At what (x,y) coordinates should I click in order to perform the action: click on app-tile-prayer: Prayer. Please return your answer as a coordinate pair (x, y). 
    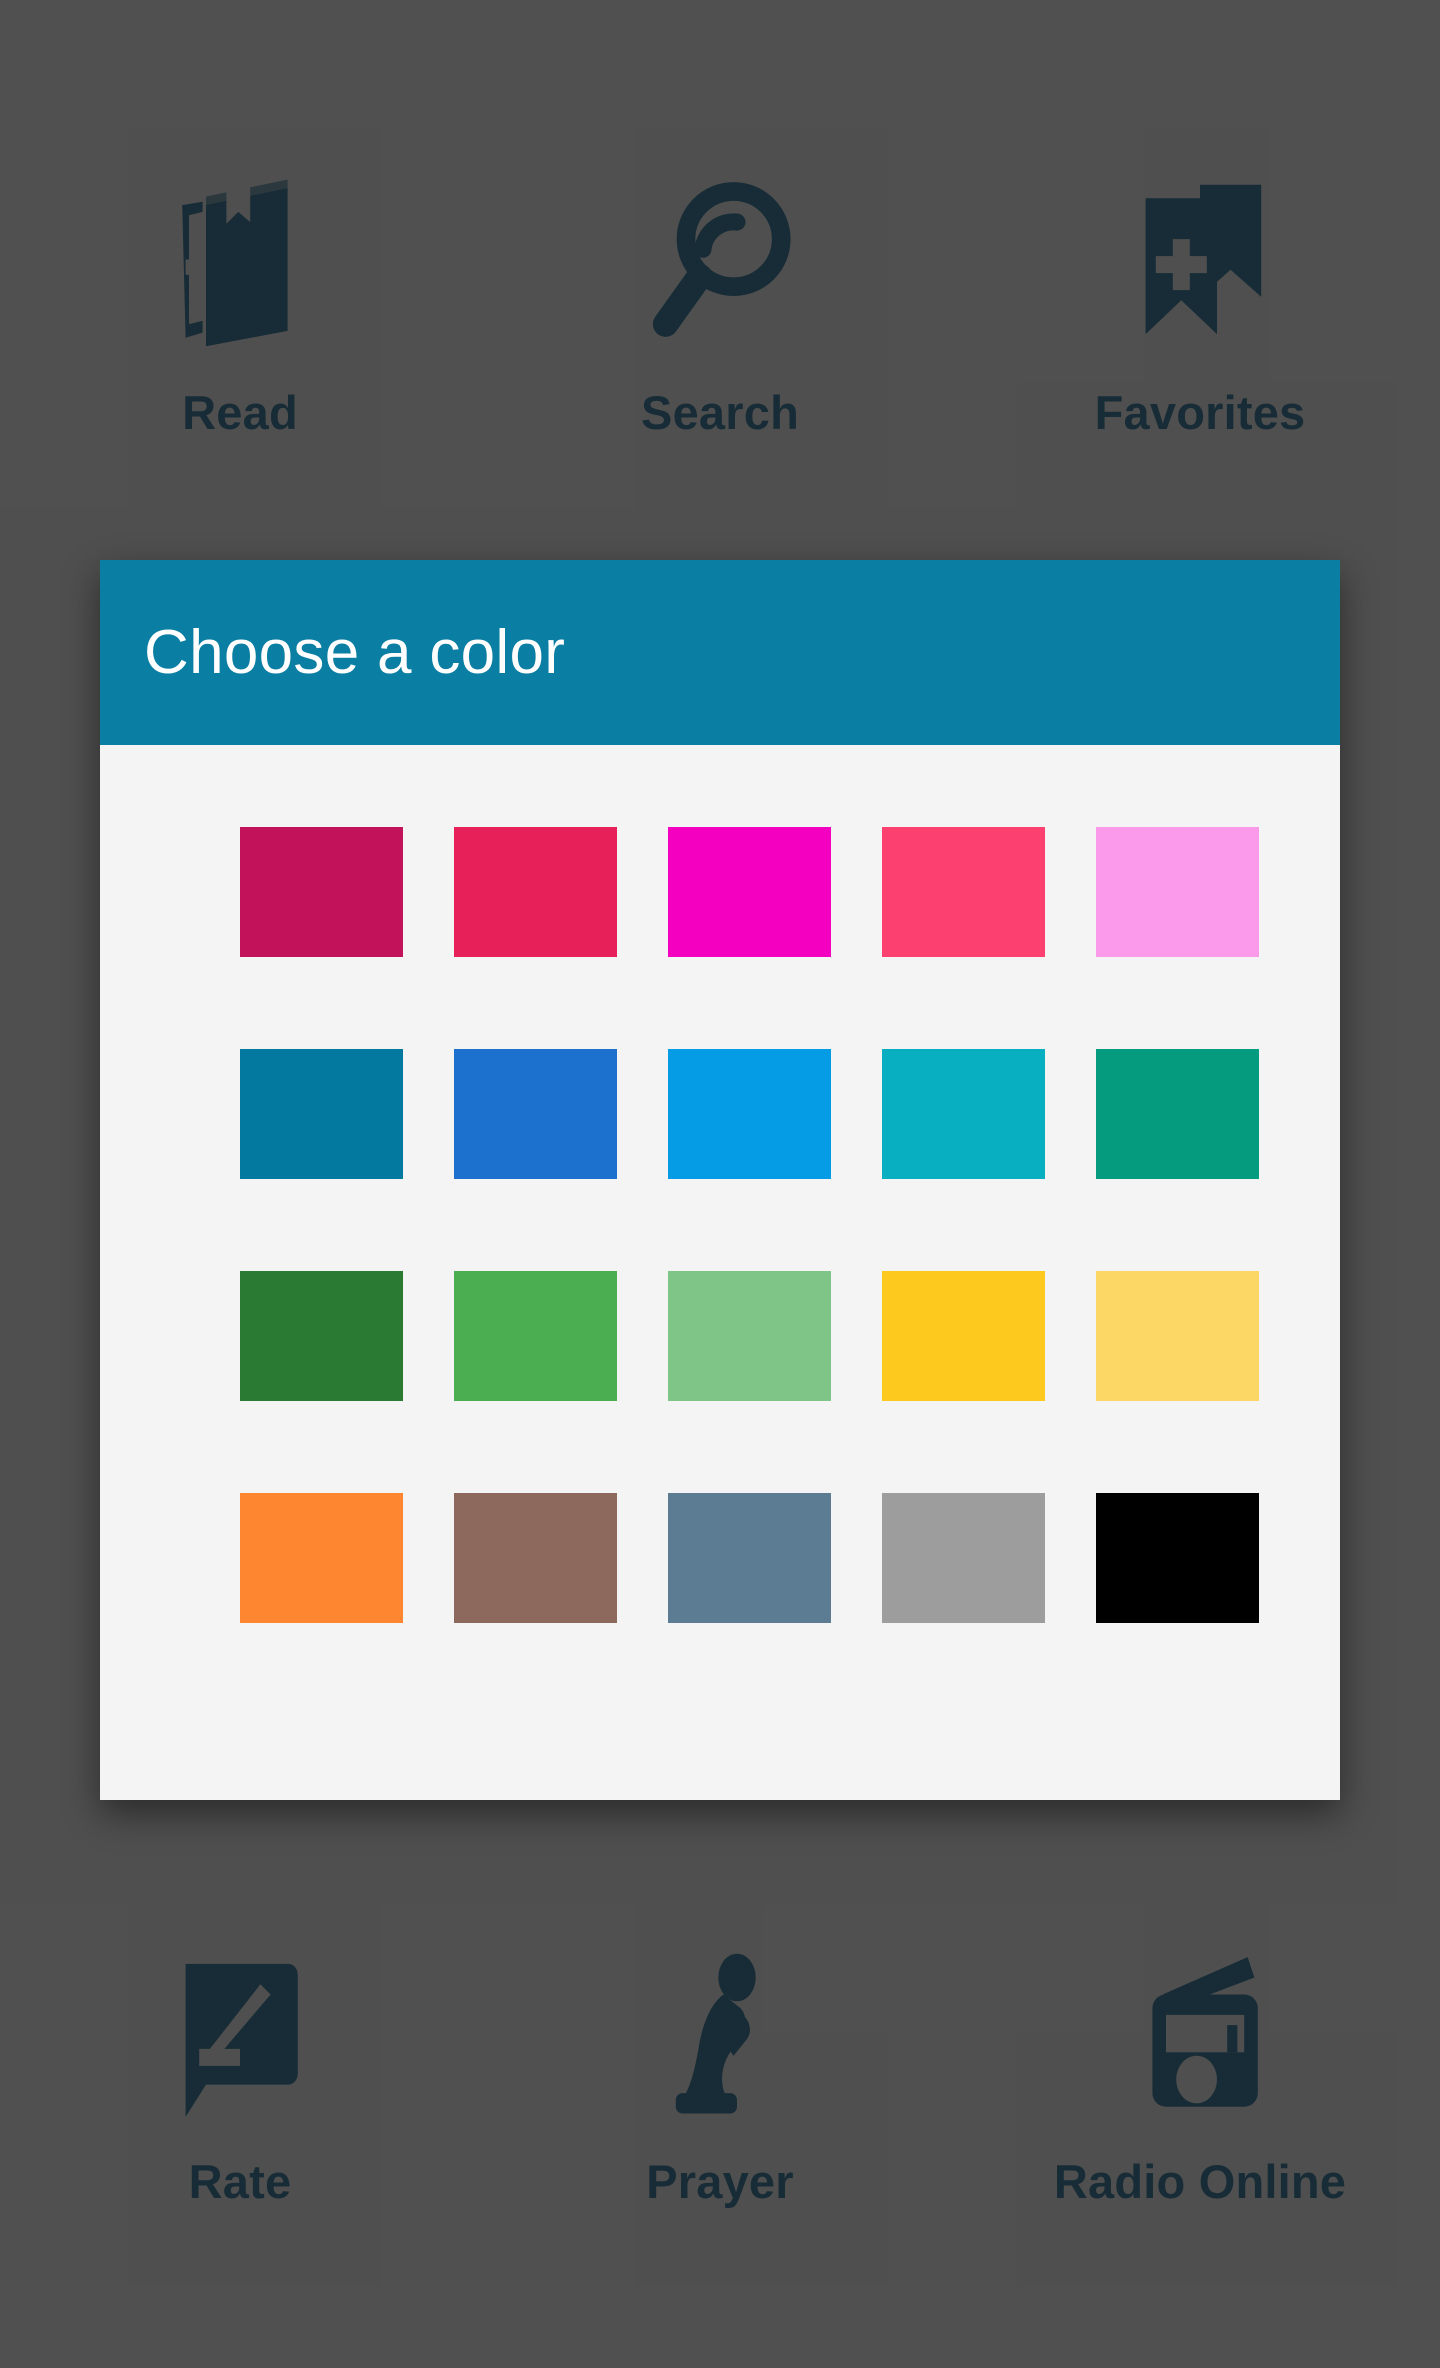
    Looking at the image, I should click on (720, 2073).